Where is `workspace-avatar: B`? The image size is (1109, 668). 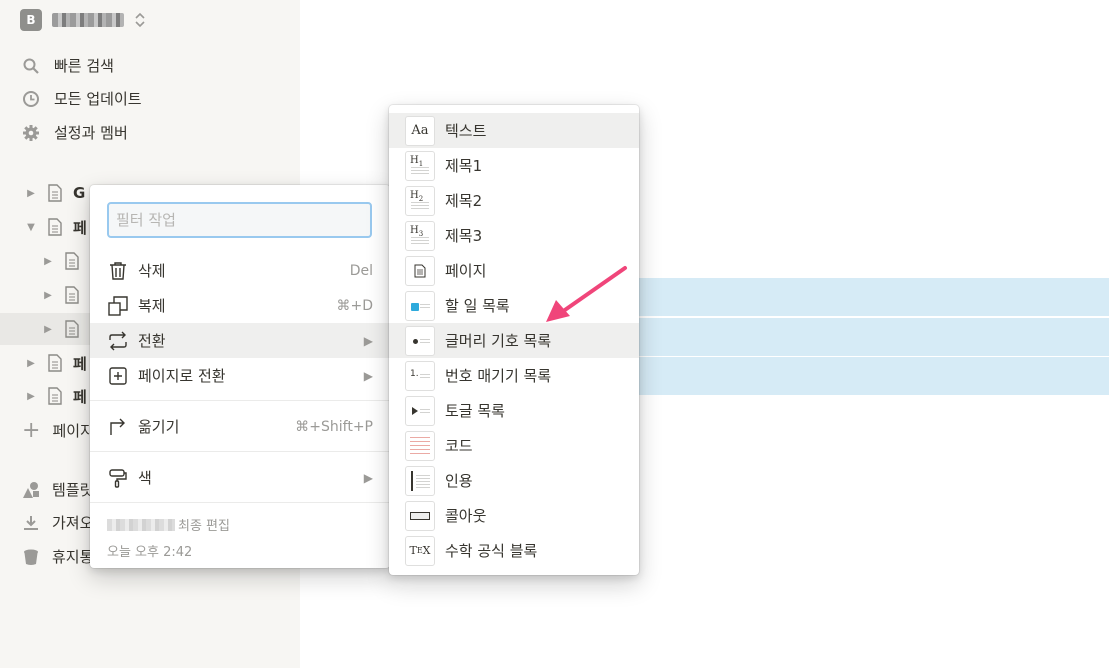 workspace-avatar: B is located at coordinates (31, 20).